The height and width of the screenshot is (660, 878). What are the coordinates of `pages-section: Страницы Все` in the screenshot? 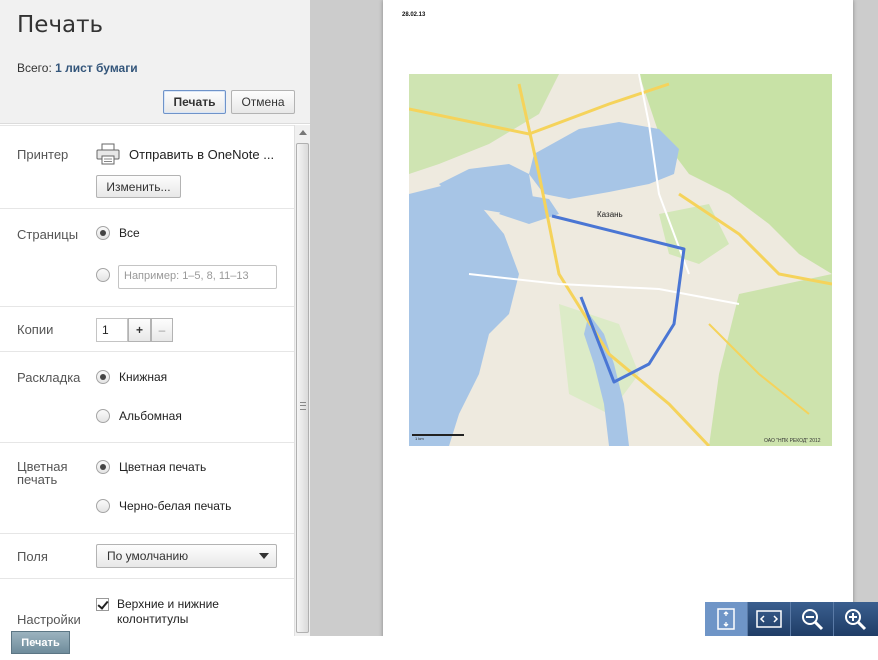 It's located at (147, 258).